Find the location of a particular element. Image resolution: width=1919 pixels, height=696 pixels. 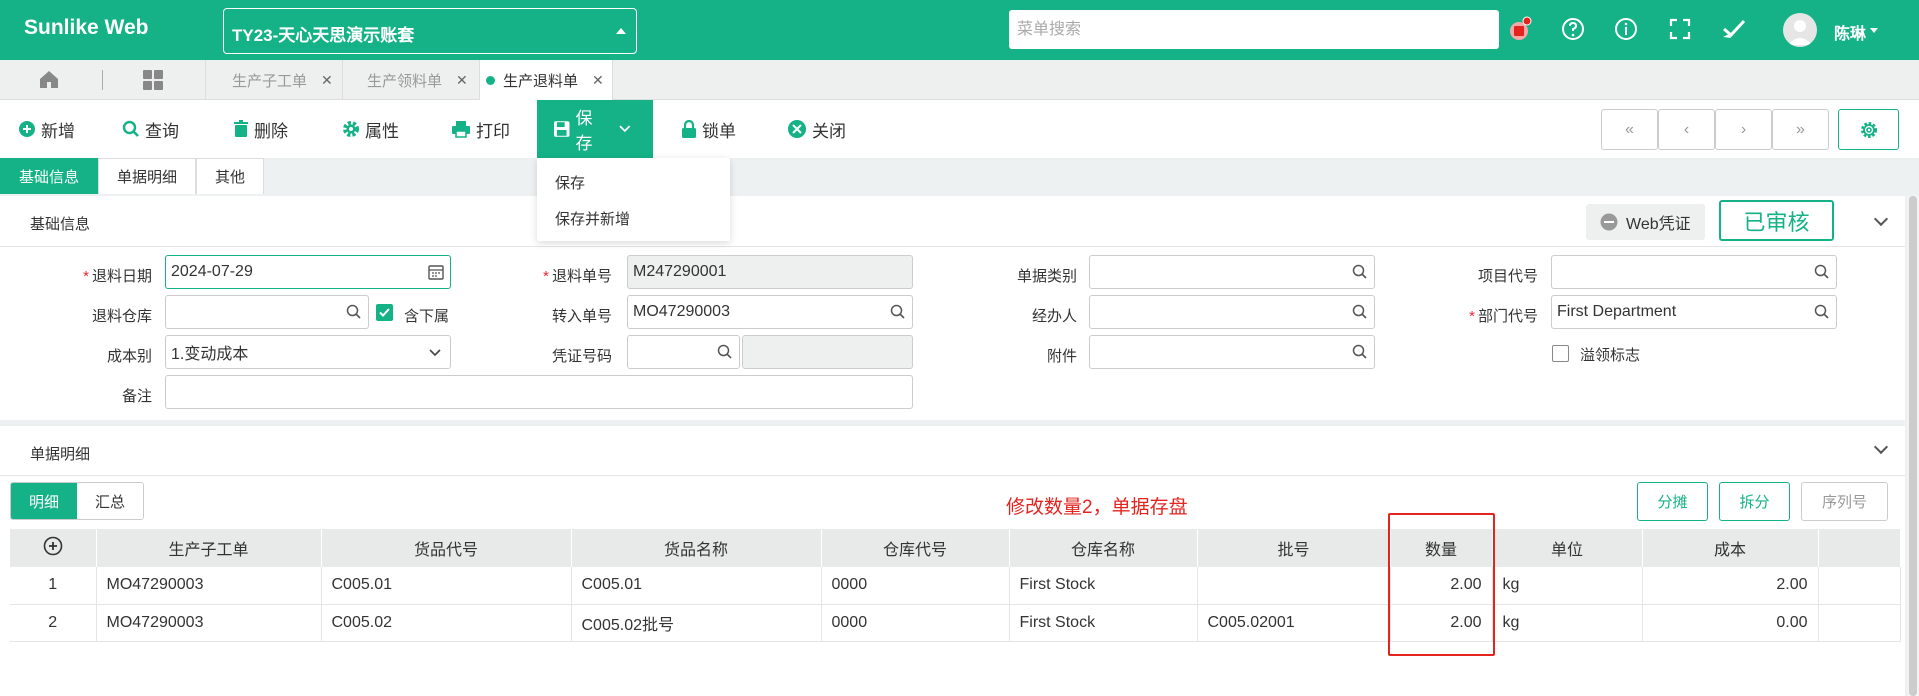

transfer-no-label: 转入单号 is located at coordinates (581, 316).